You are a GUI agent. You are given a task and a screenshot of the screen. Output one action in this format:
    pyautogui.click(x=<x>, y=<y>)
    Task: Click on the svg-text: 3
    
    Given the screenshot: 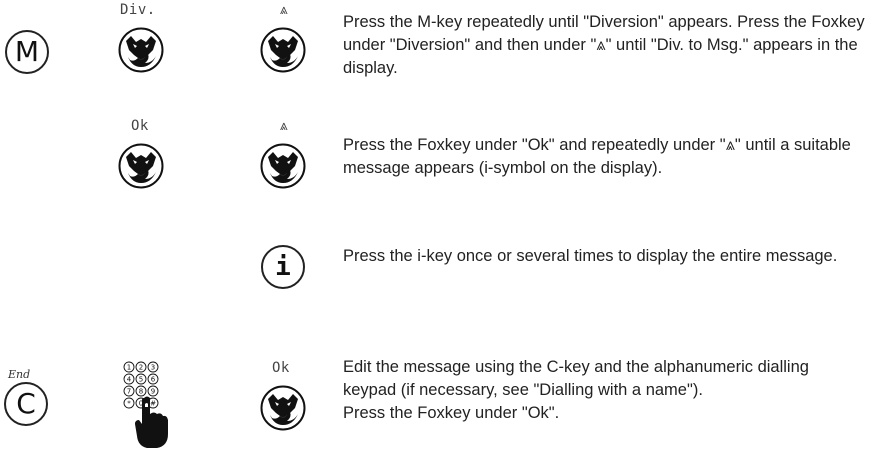 What is the action you would take?
    pyautogui.click(x=153, y=368)
    